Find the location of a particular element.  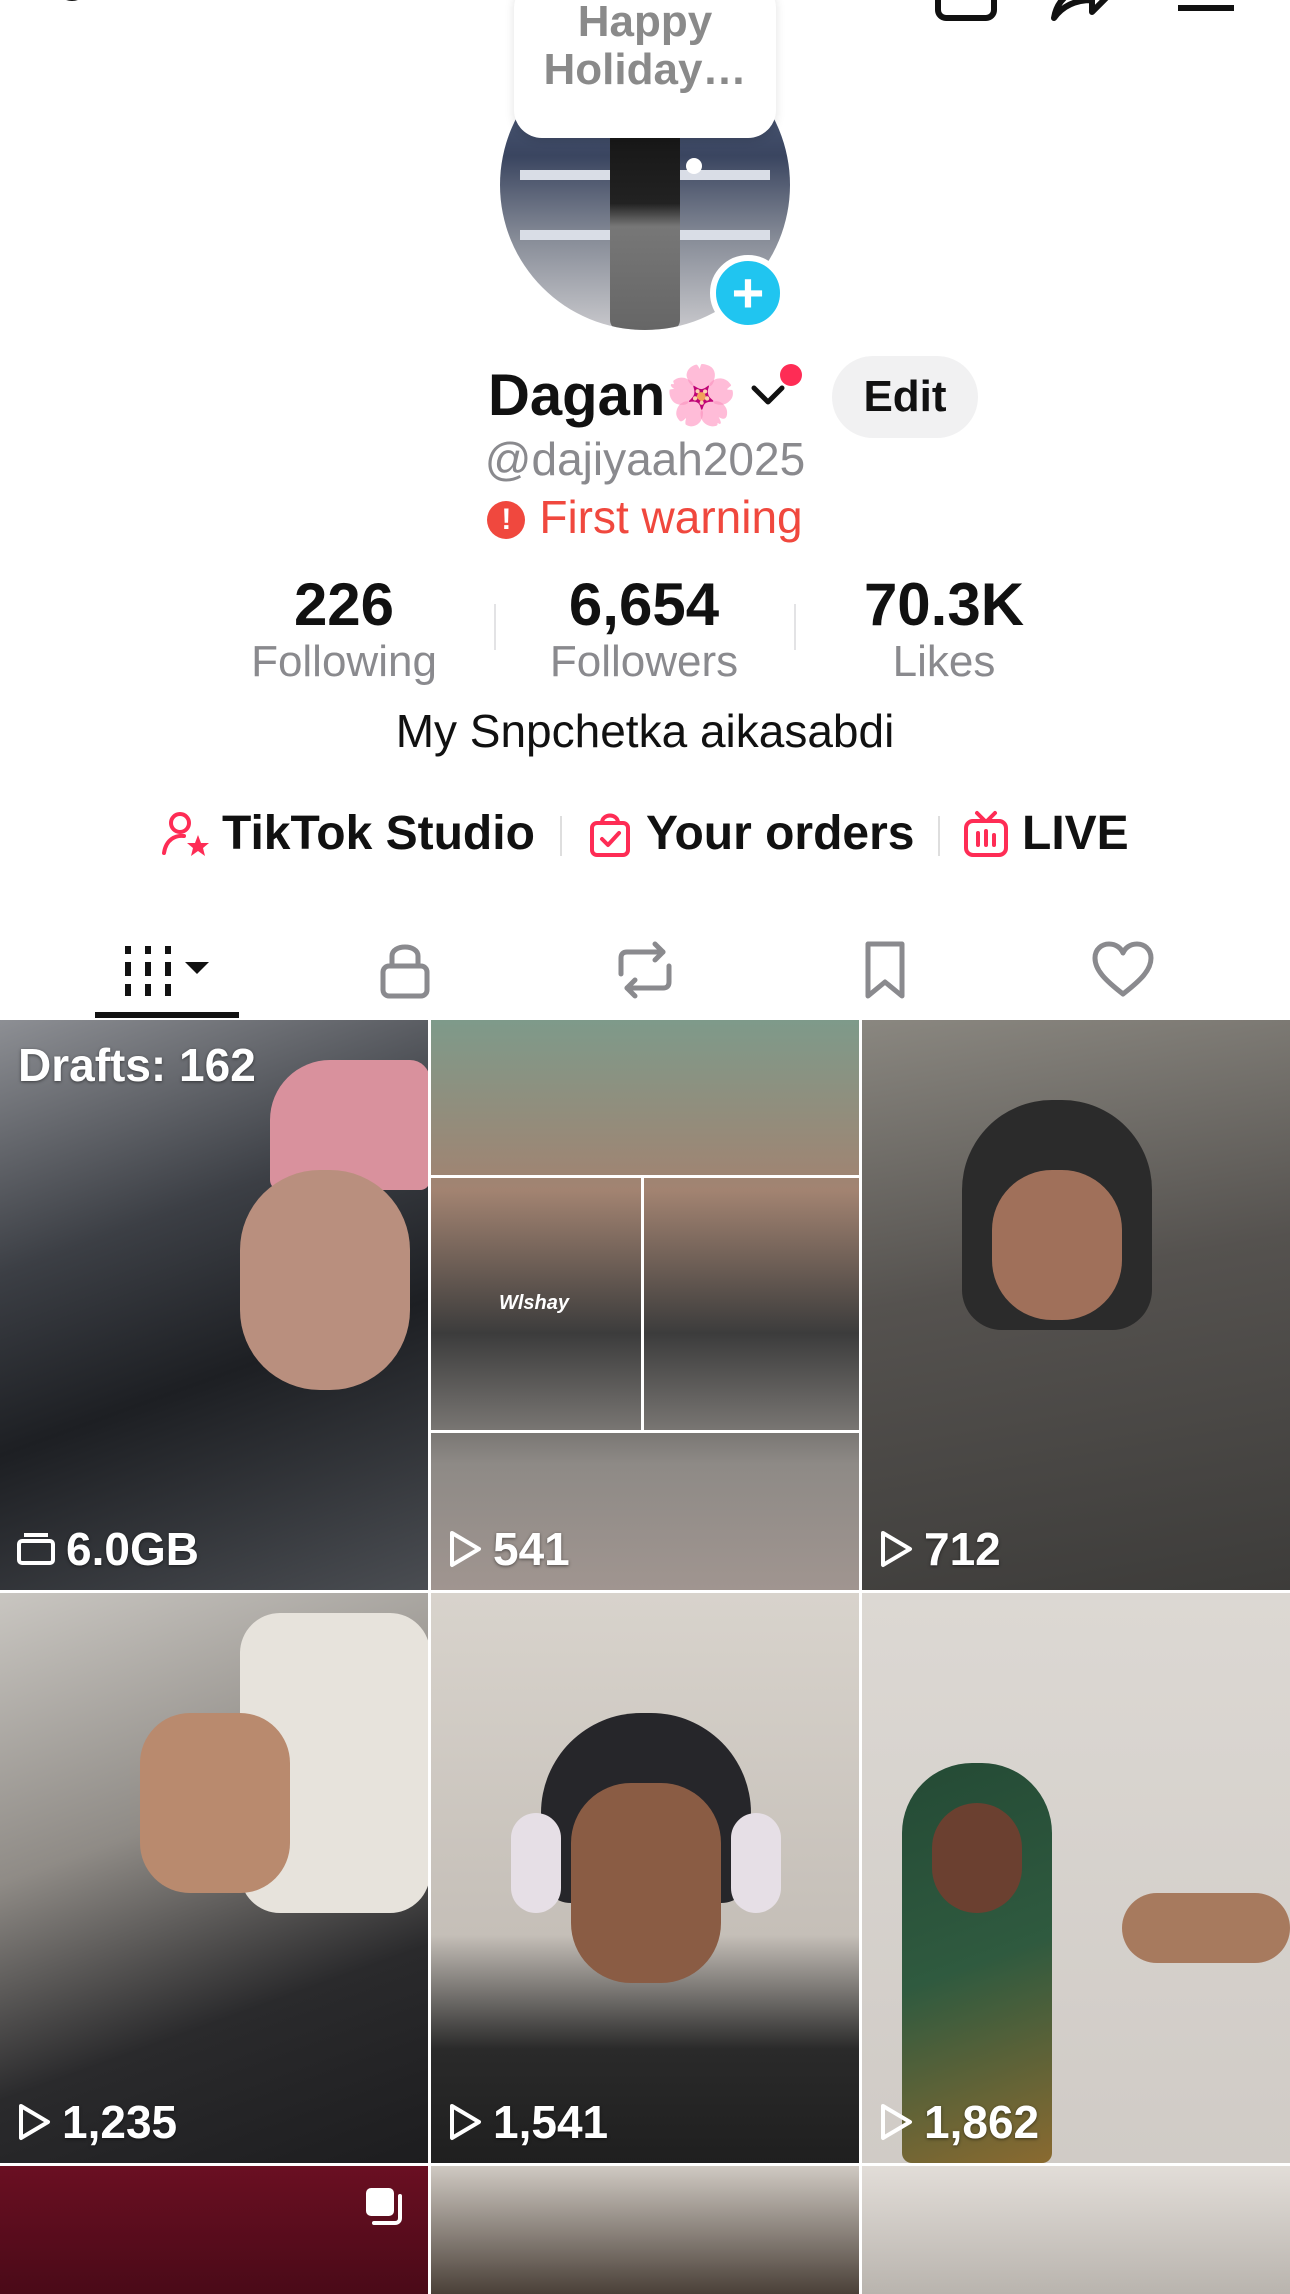

tab-liked is located at coordinates (1123, 970).